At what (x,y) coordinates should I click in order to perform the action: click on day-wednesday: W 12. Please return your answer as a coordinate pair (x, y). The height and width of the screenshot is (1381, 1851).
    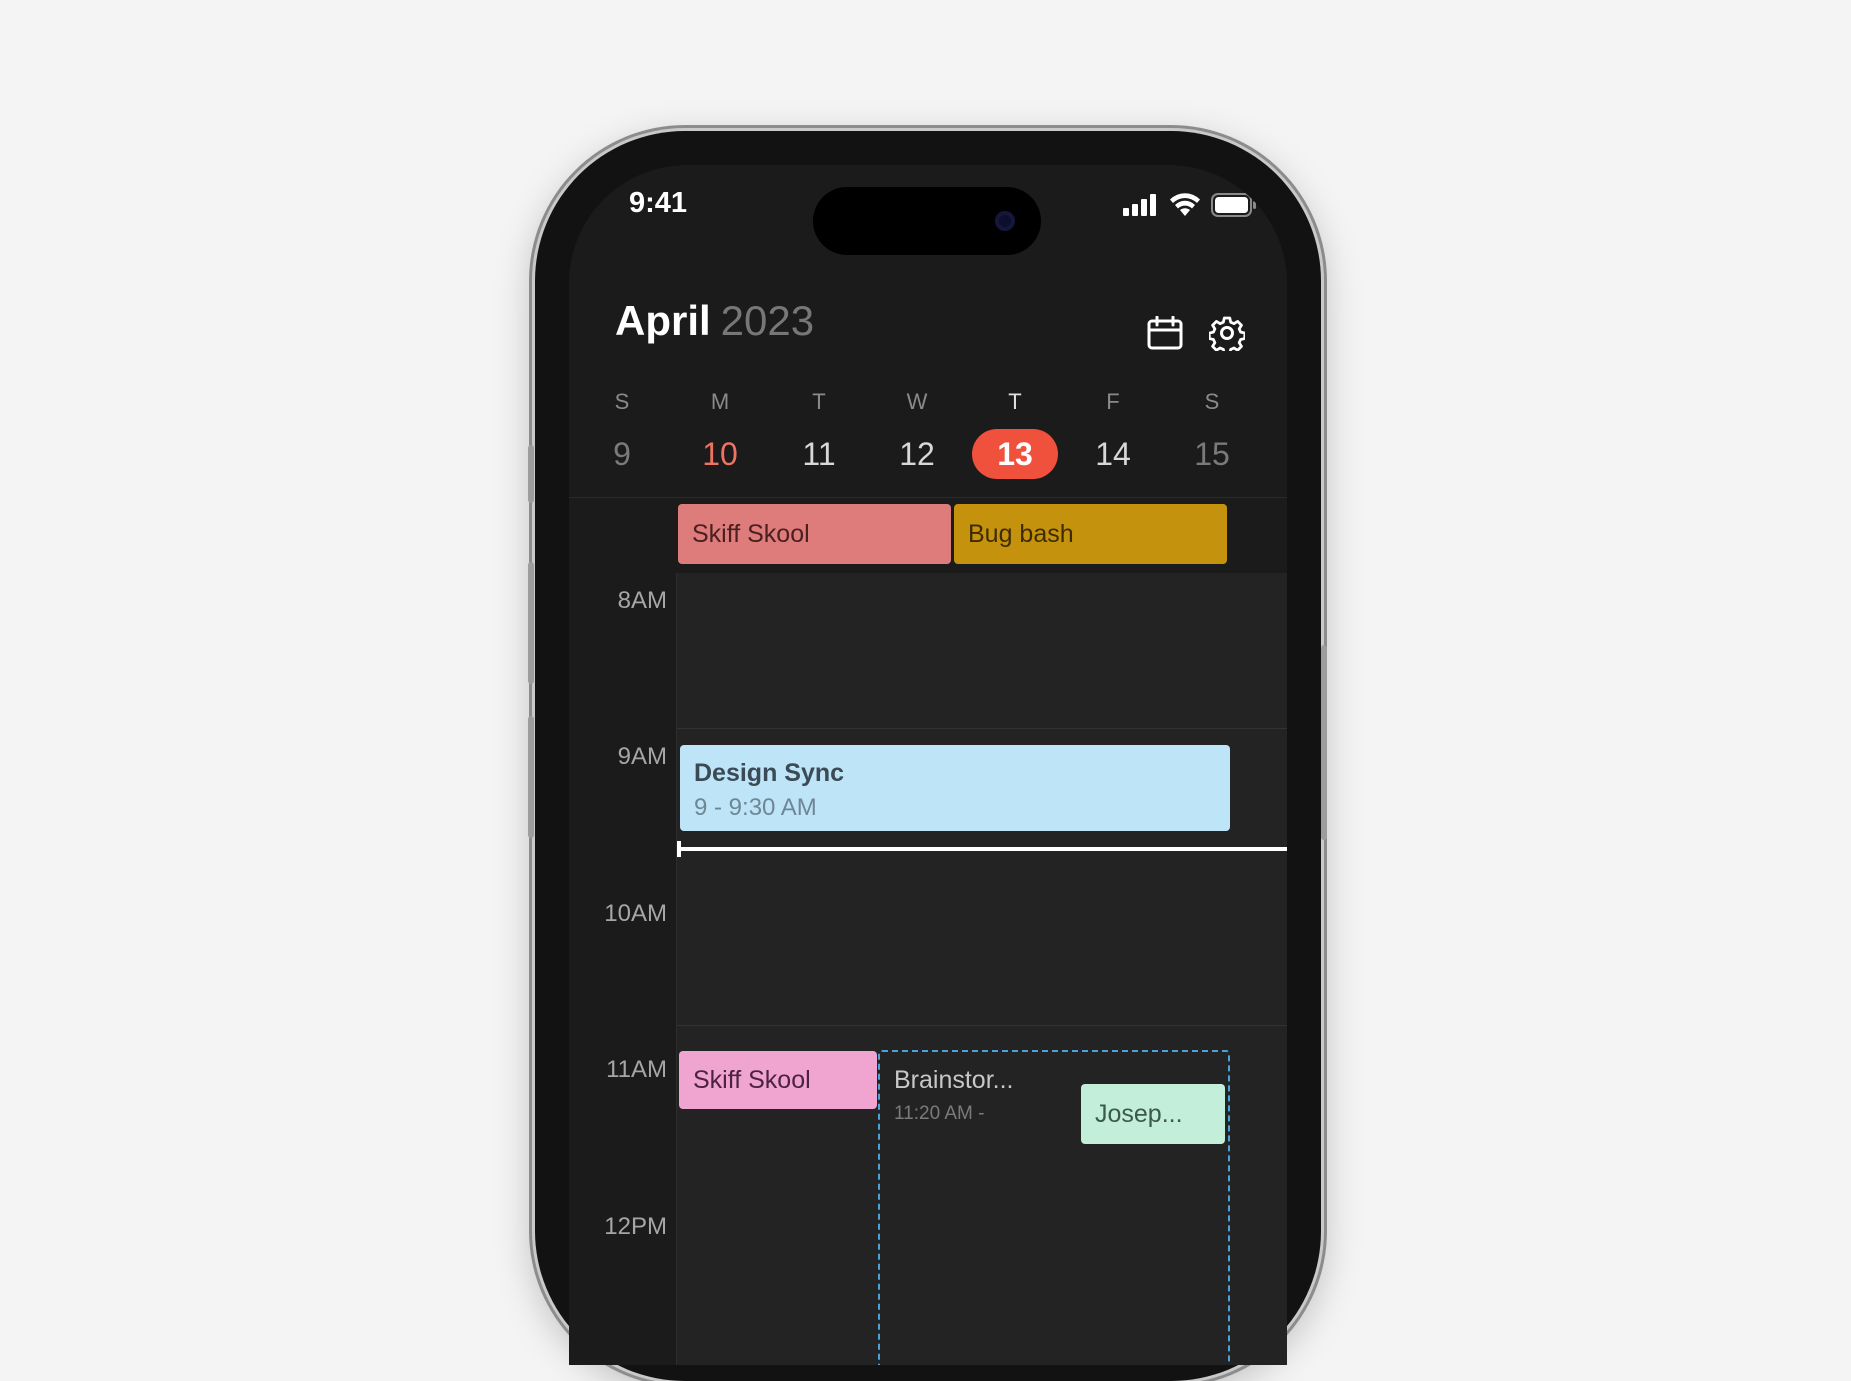
    Looking at the image, I should click on (917, 440).